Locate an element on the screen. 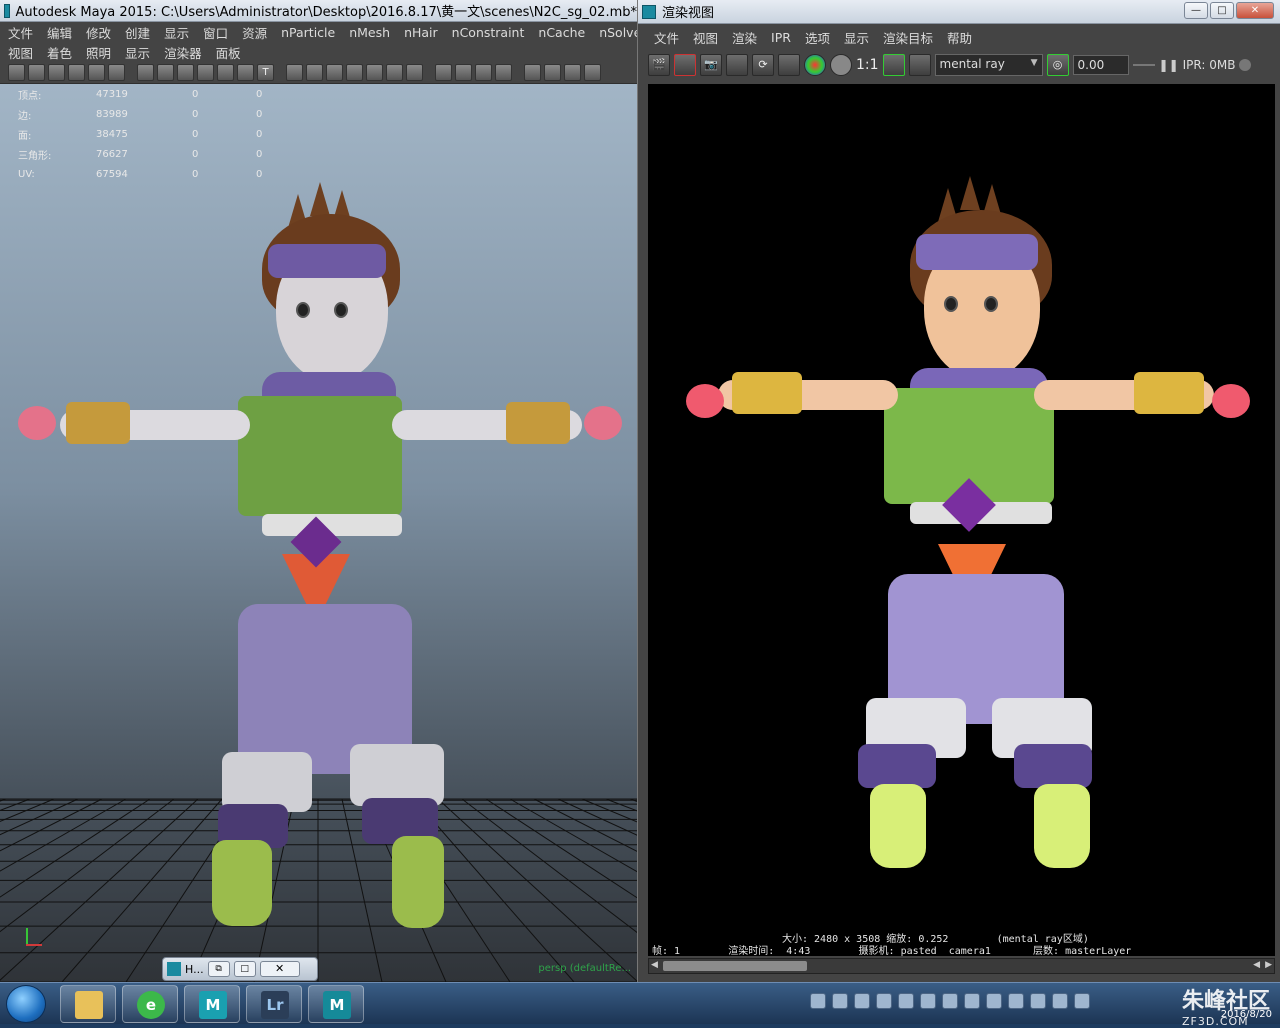 The height and width of the screenshot is (1028, 1280). text-icon: T is located at coordinates (265, 72).